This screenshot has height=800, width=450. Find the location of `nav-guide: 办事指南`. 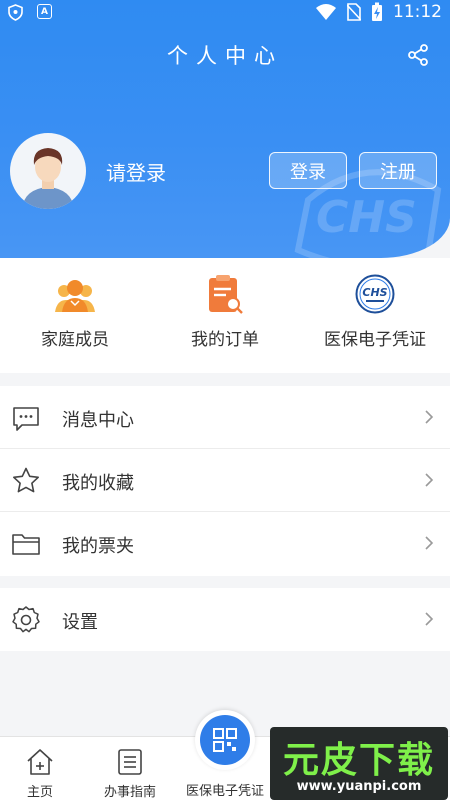

nav-guide: 办事指南 is located at coordinates (130, 768).